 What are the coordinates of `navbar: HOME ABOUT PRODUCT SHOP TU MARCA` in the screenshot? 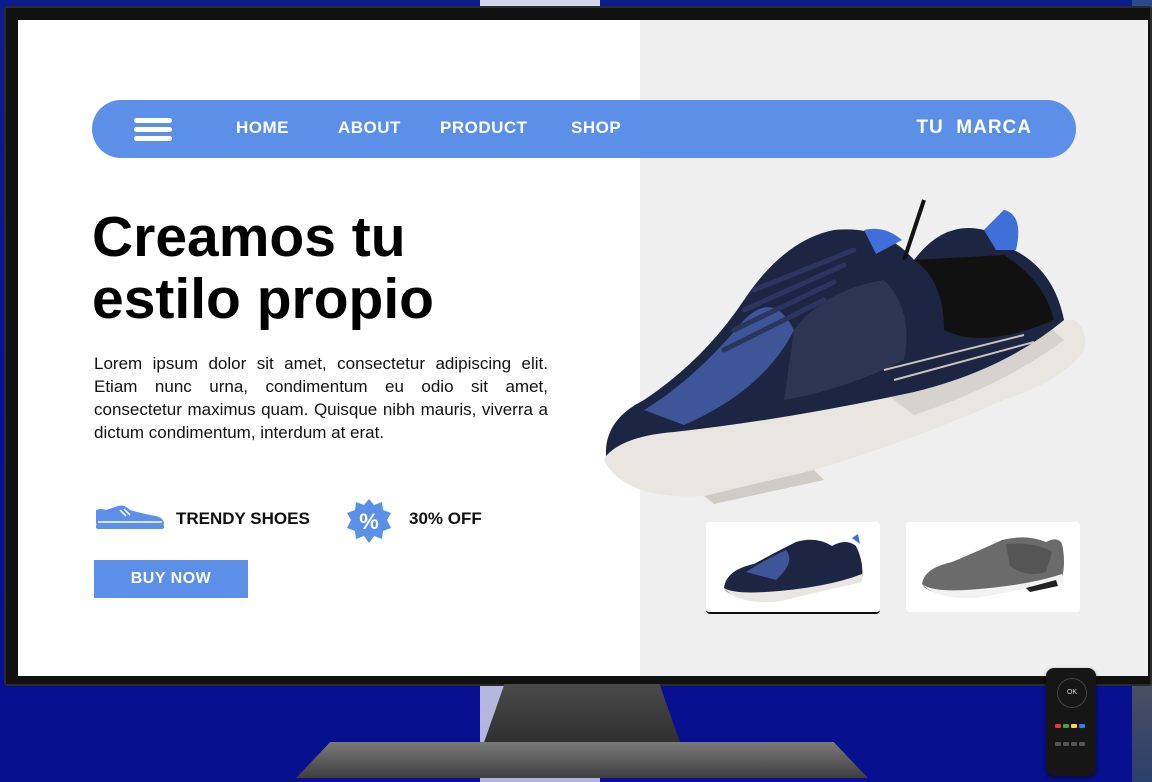 It's located at (584, 129).